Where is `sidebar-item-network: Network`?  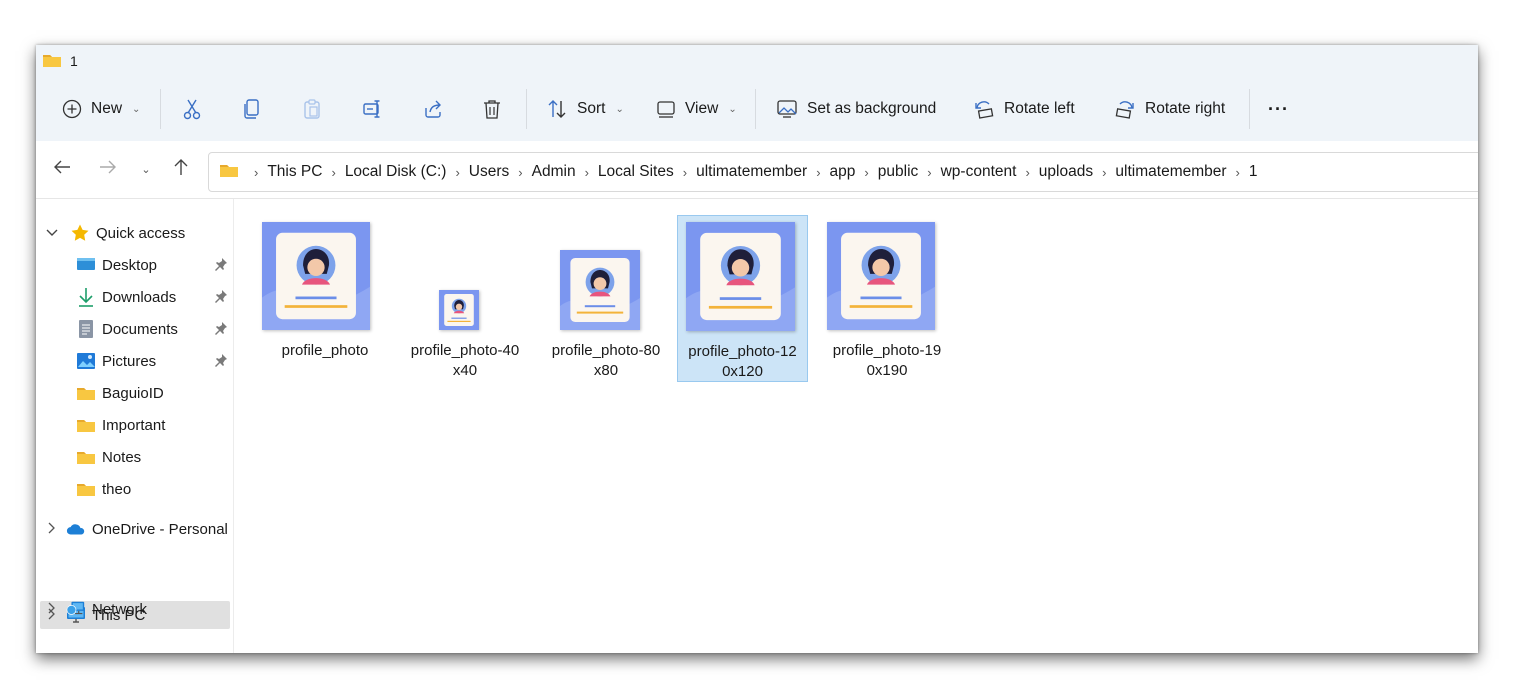
sidebar-item-network: Network is located at coordinates (91, 609).